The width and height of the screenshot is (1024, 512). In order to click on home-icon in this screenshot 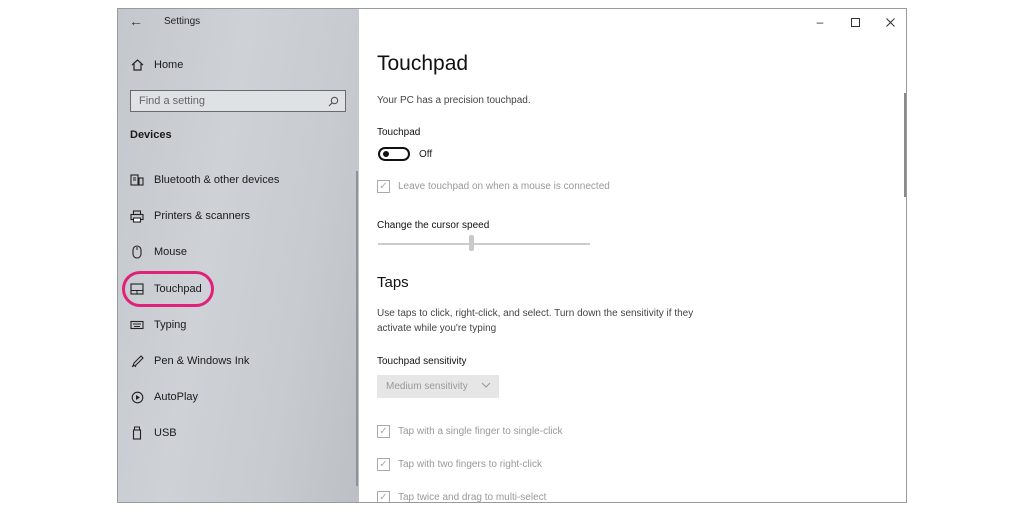, I will do `click(137, 65)`.